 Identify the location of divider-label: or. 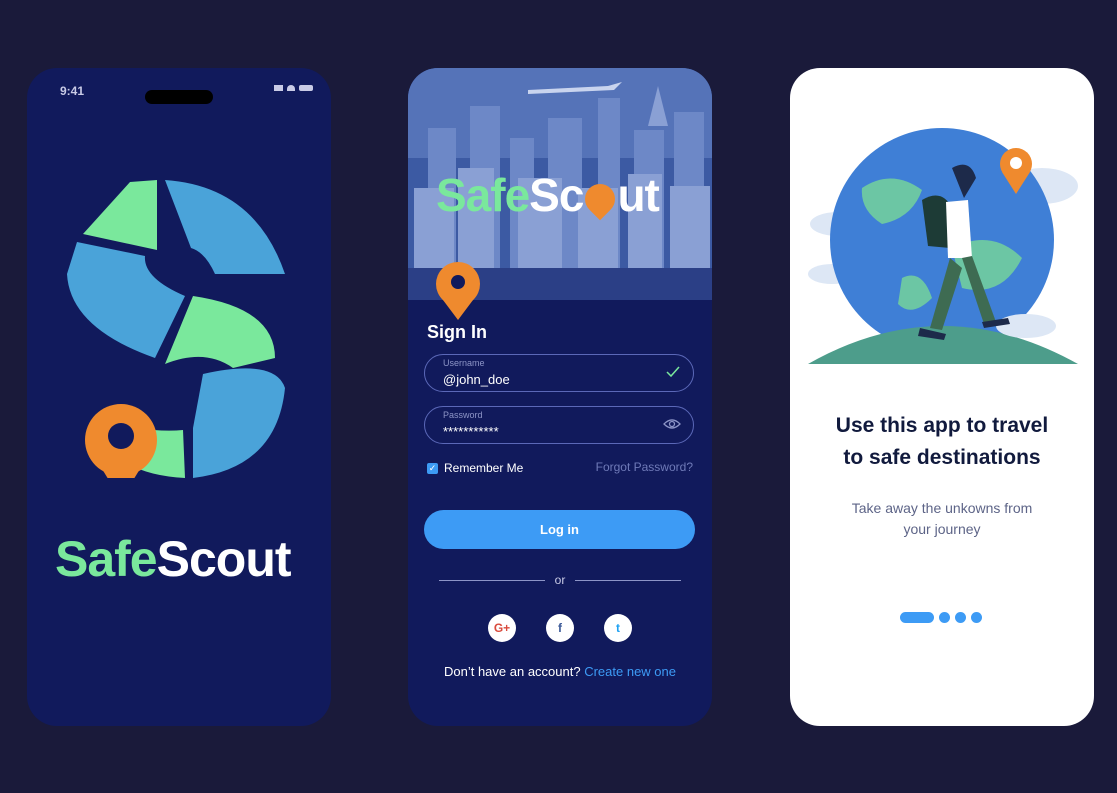
(560, 580).